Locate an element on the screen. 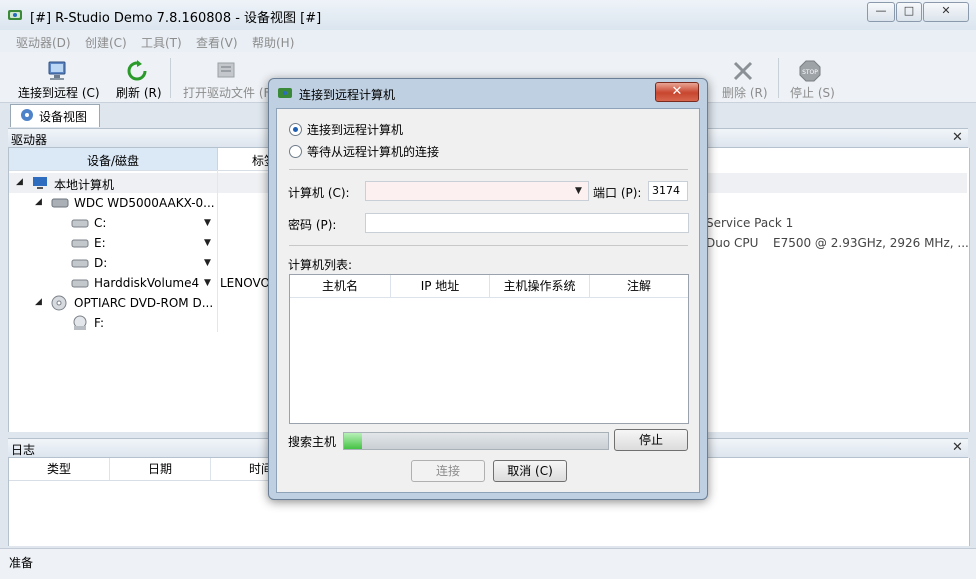  connect-remote-icon is located at coordinates (57, 70).